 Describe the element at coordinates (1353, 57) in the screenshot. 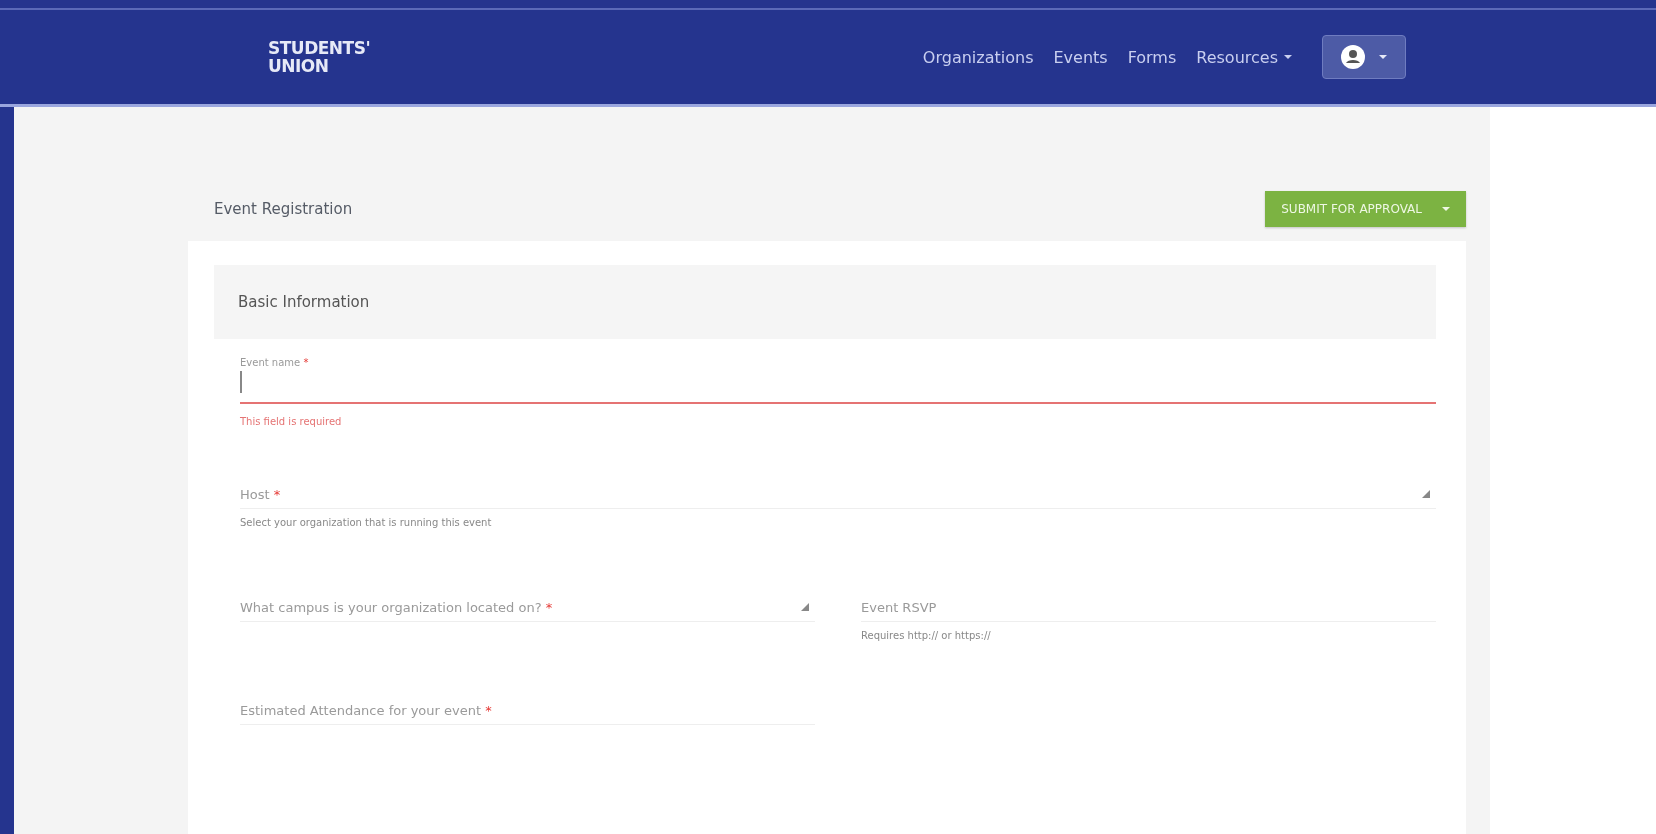

I see `avatar-icon` at that location.